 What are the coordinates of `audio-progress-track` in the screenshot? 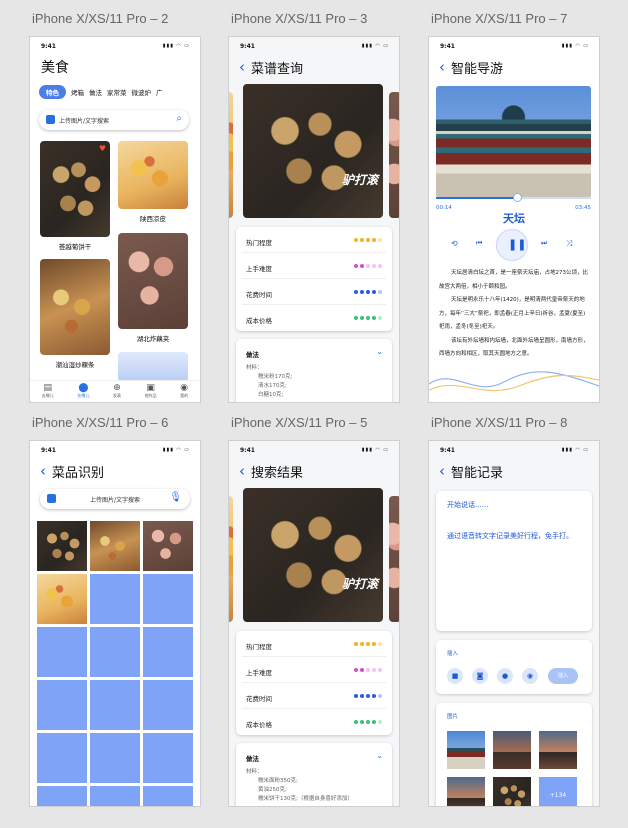 It's located at (513, 197).